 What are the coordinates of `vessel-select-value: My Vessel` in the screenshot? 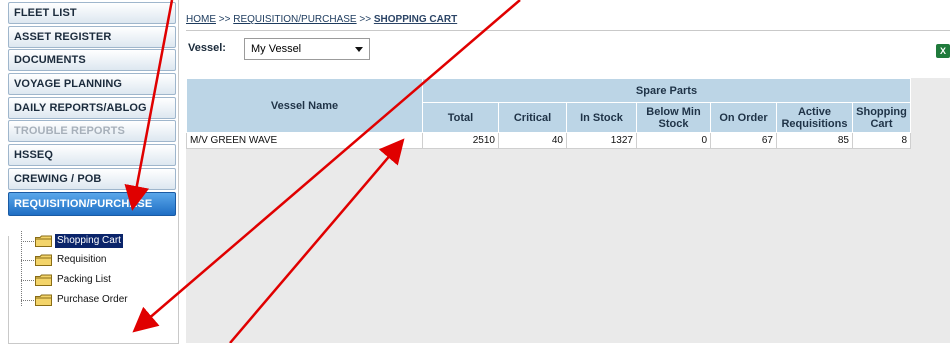 It's located at (276, 49).